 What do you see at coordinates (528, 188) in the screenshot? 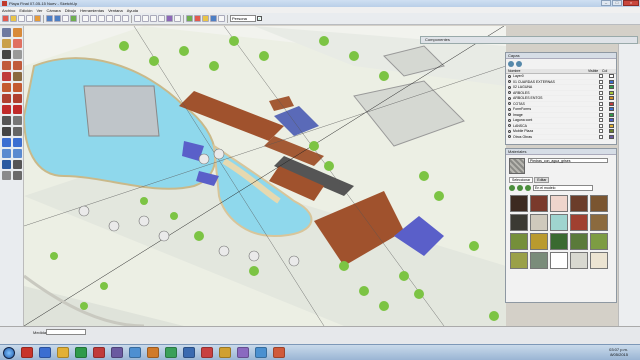
I see `home-icon` at bounding box center [528, 188].